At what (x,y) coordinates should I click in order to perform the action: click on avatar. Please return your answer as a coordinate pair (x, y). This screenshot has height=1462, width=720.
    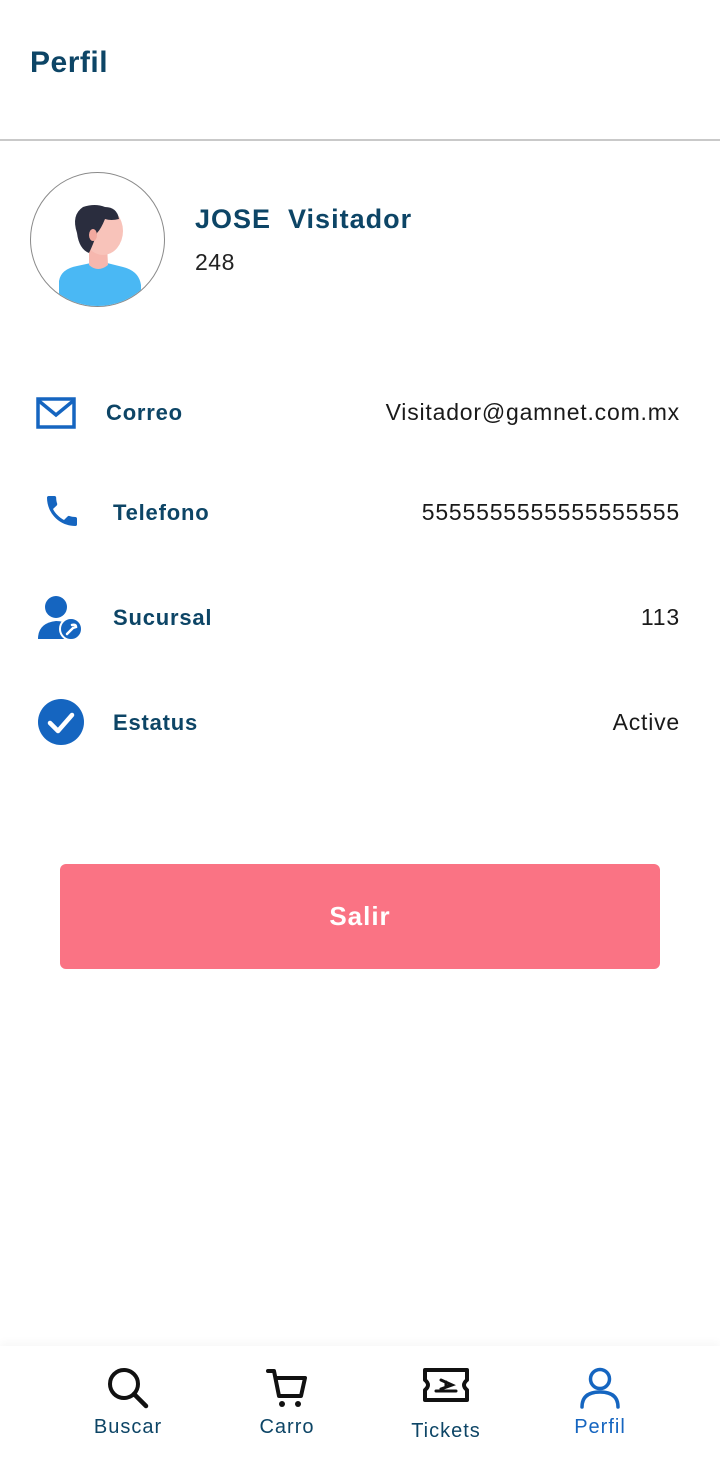
    Looking at the image, I should click on (97, 239).